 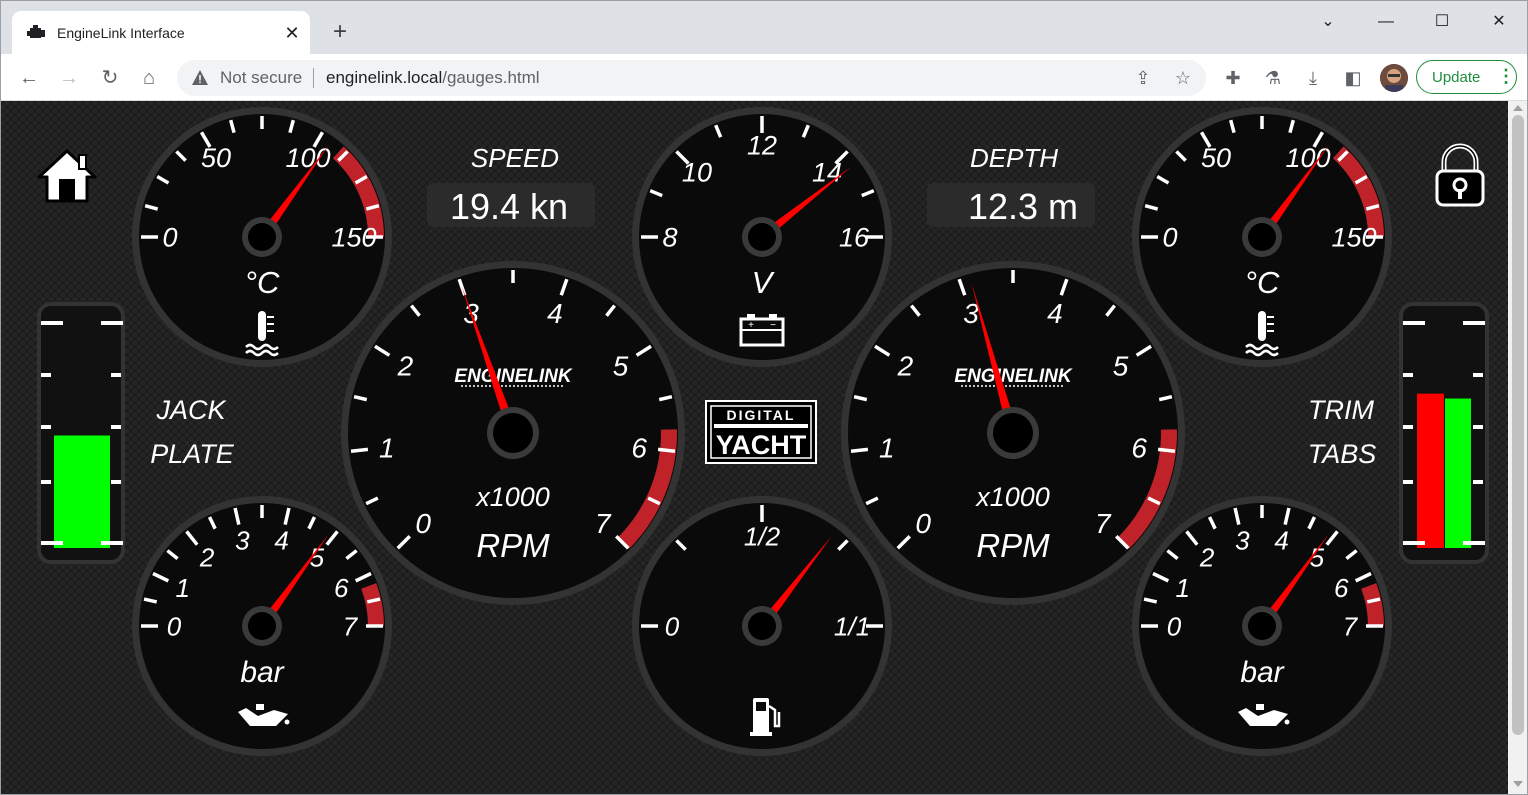 I want to click on reload-icon: ↻, so click(x=110, y=78).